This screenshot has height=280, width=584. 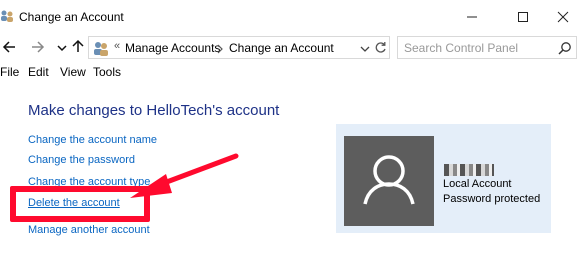 I want to click on menu-bar: File Edit View Tools, so click(x=292, y=72).